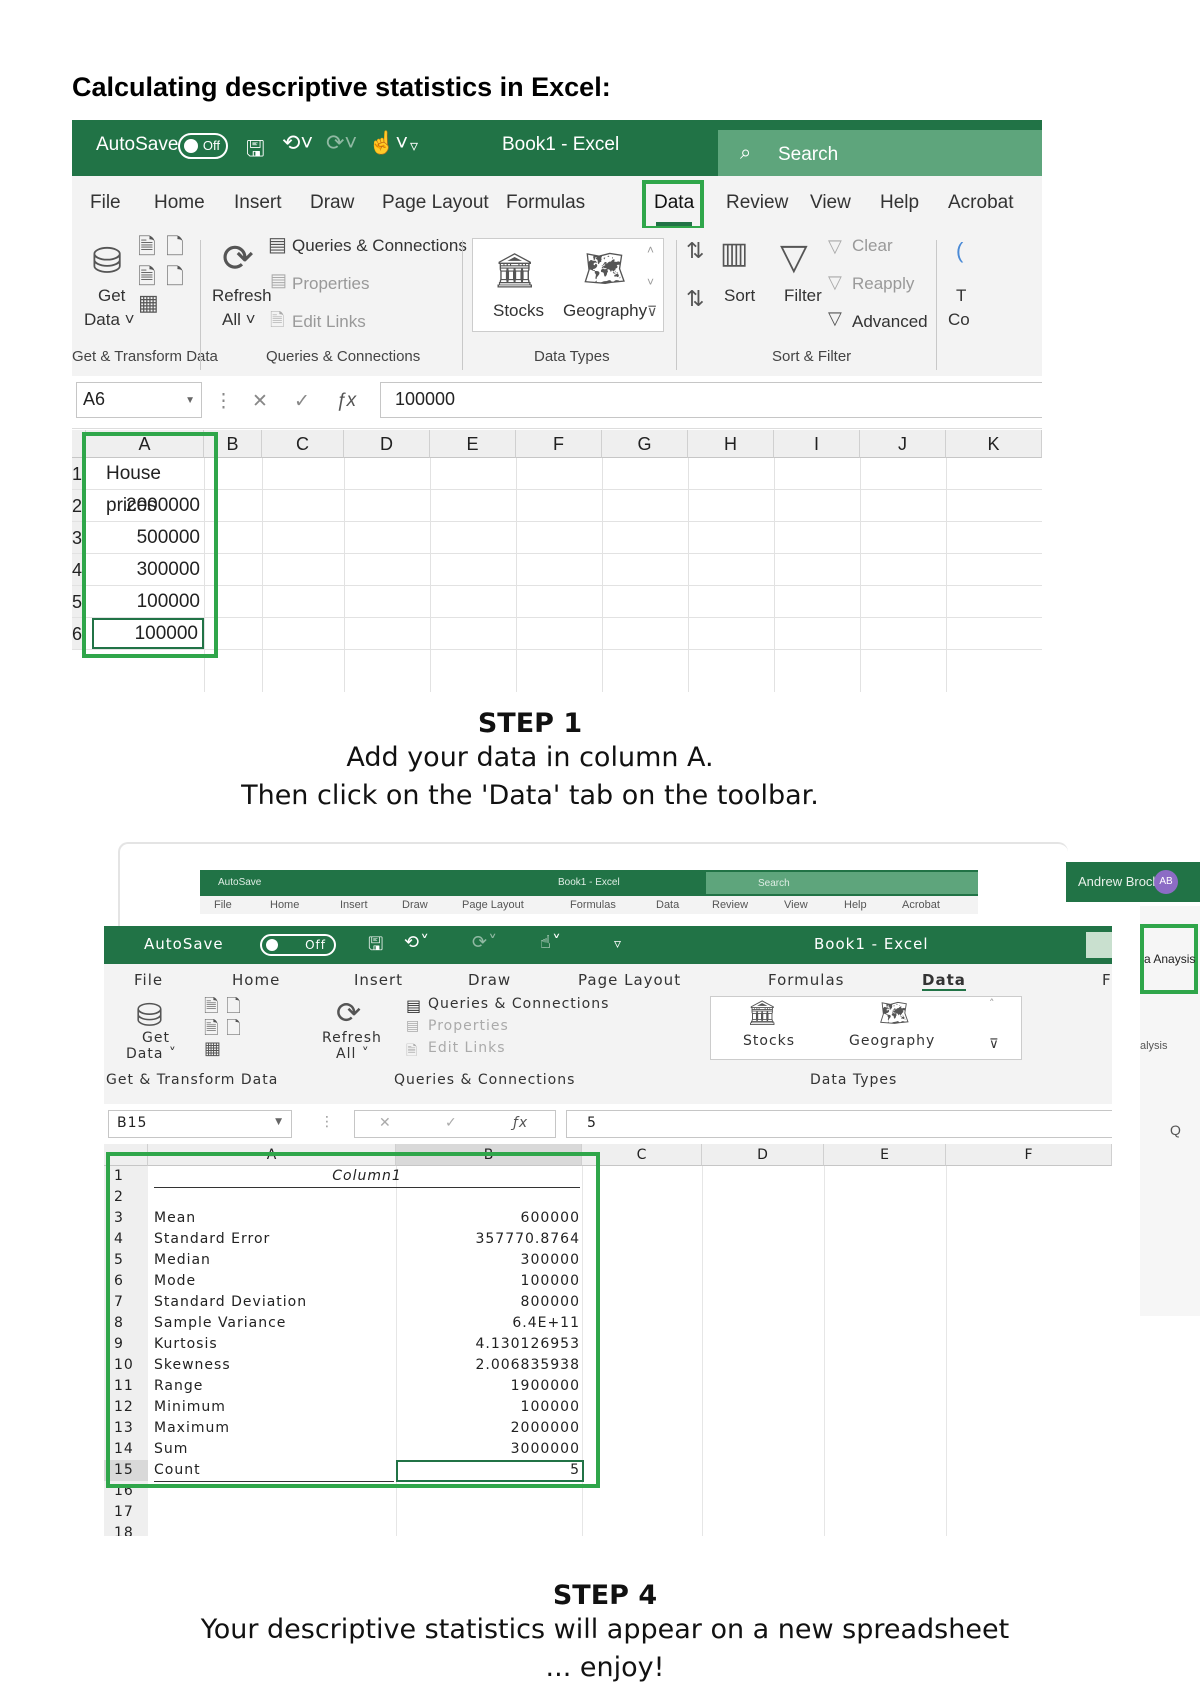  What do you see at coordinates (944, 981) in the screenshot?
I see `tab-data: Data` at bounding box center [944, 981].